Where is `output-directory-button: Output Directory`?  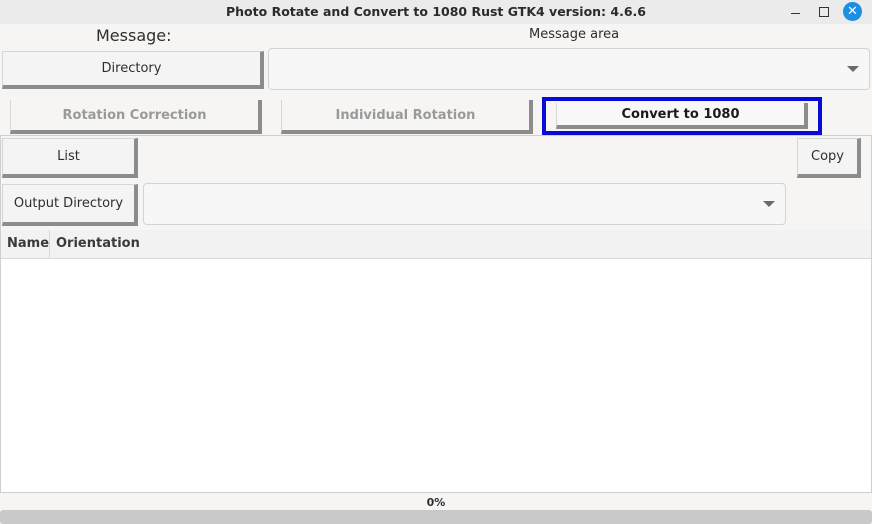 output-directory-button: Output Directory is located at coordinates (70, 205).